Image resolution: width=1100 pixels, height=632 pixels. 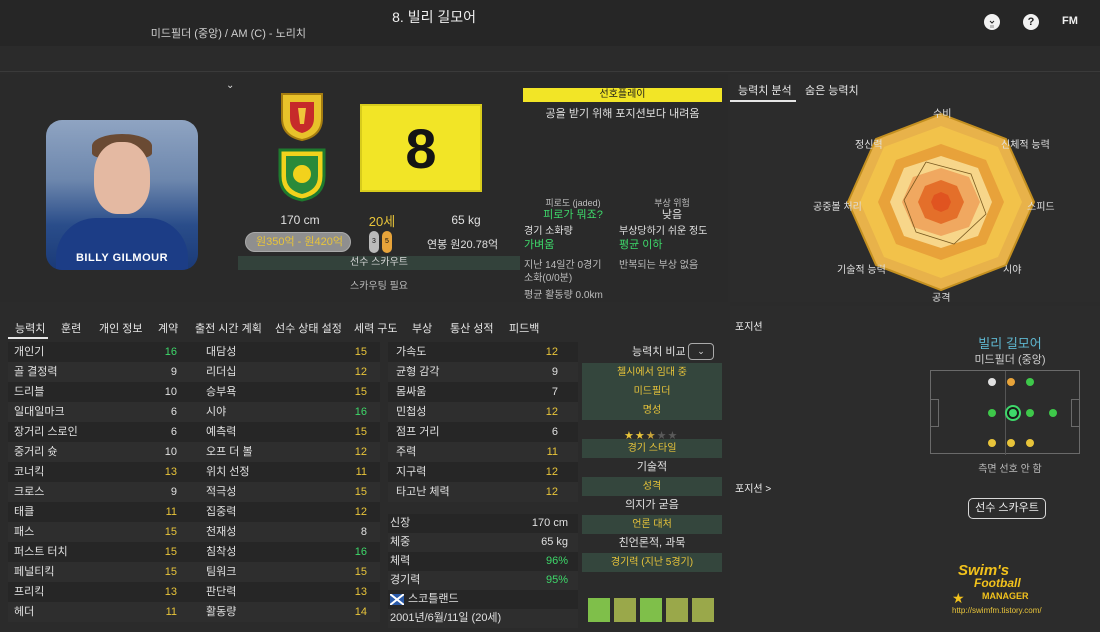 What do you see at coordinates (289, 392) in the screenshot?
I see `attribute-row: 승부욕 15` at bounding box center [289, 392].